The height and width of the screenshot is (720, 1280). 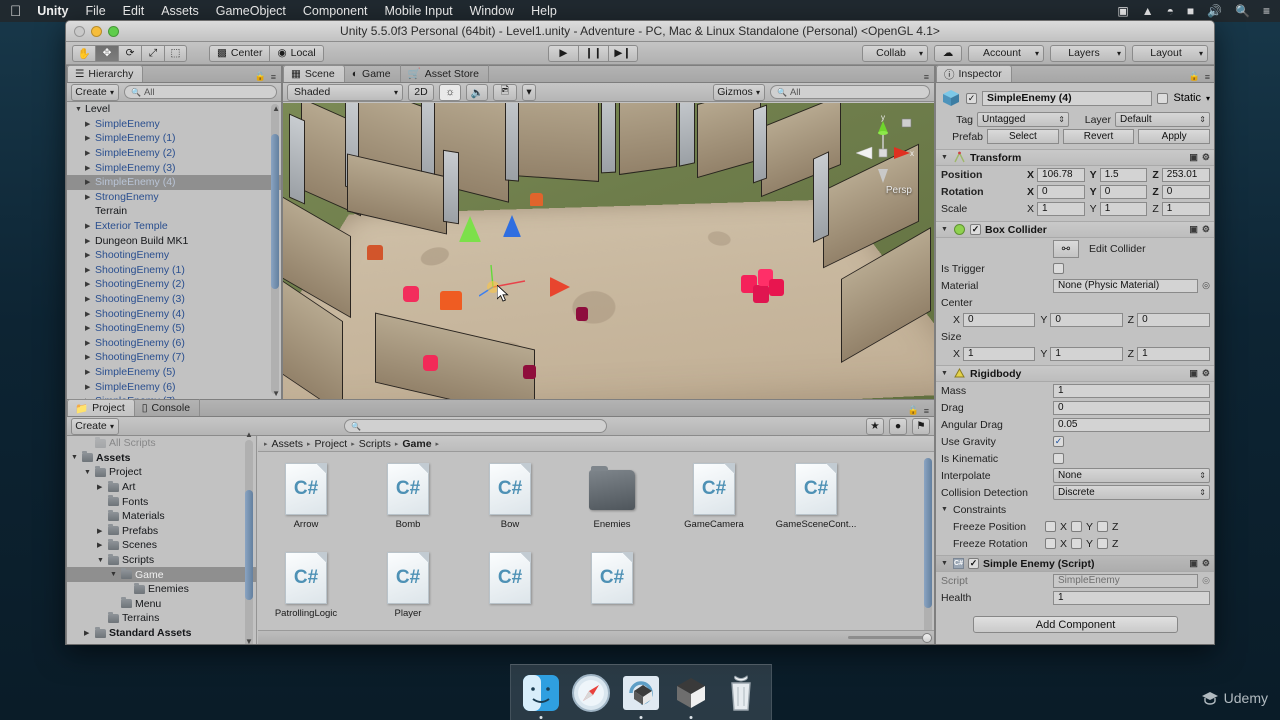 What do you see at coordinates (1208, 98) in the screenshot?
I see `static-dropdown-icon: ▾` at bounding box center [1208, 98].